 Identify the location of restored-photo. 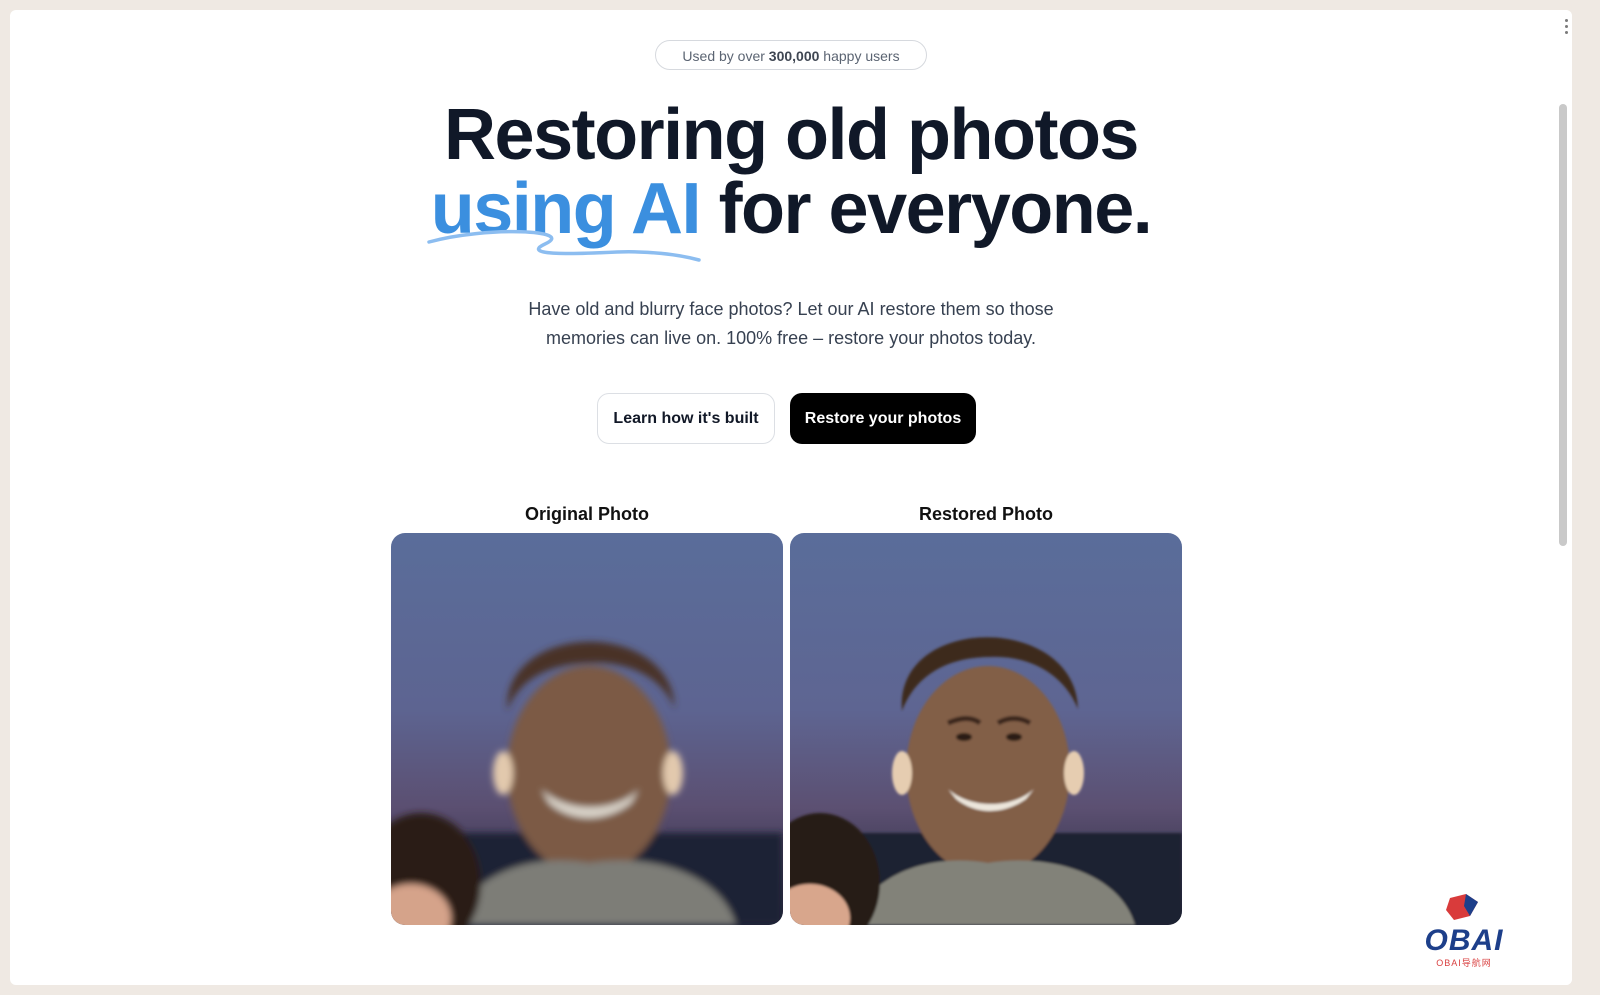
(986, 729).